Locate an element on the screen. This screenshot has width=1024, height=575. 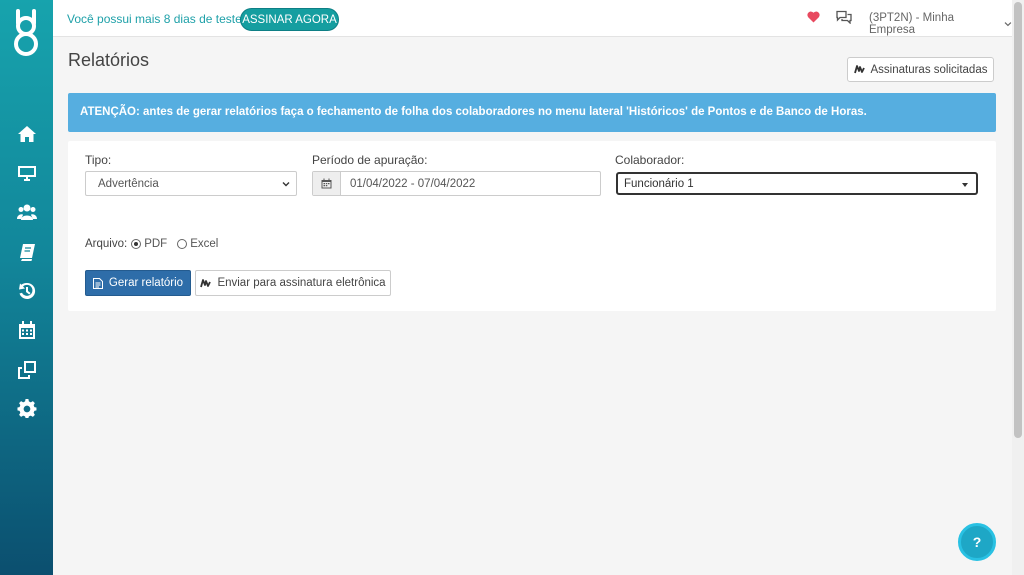
signatures-requested-button: Assinaturas solicitadas is located at coordinates (920, 69).